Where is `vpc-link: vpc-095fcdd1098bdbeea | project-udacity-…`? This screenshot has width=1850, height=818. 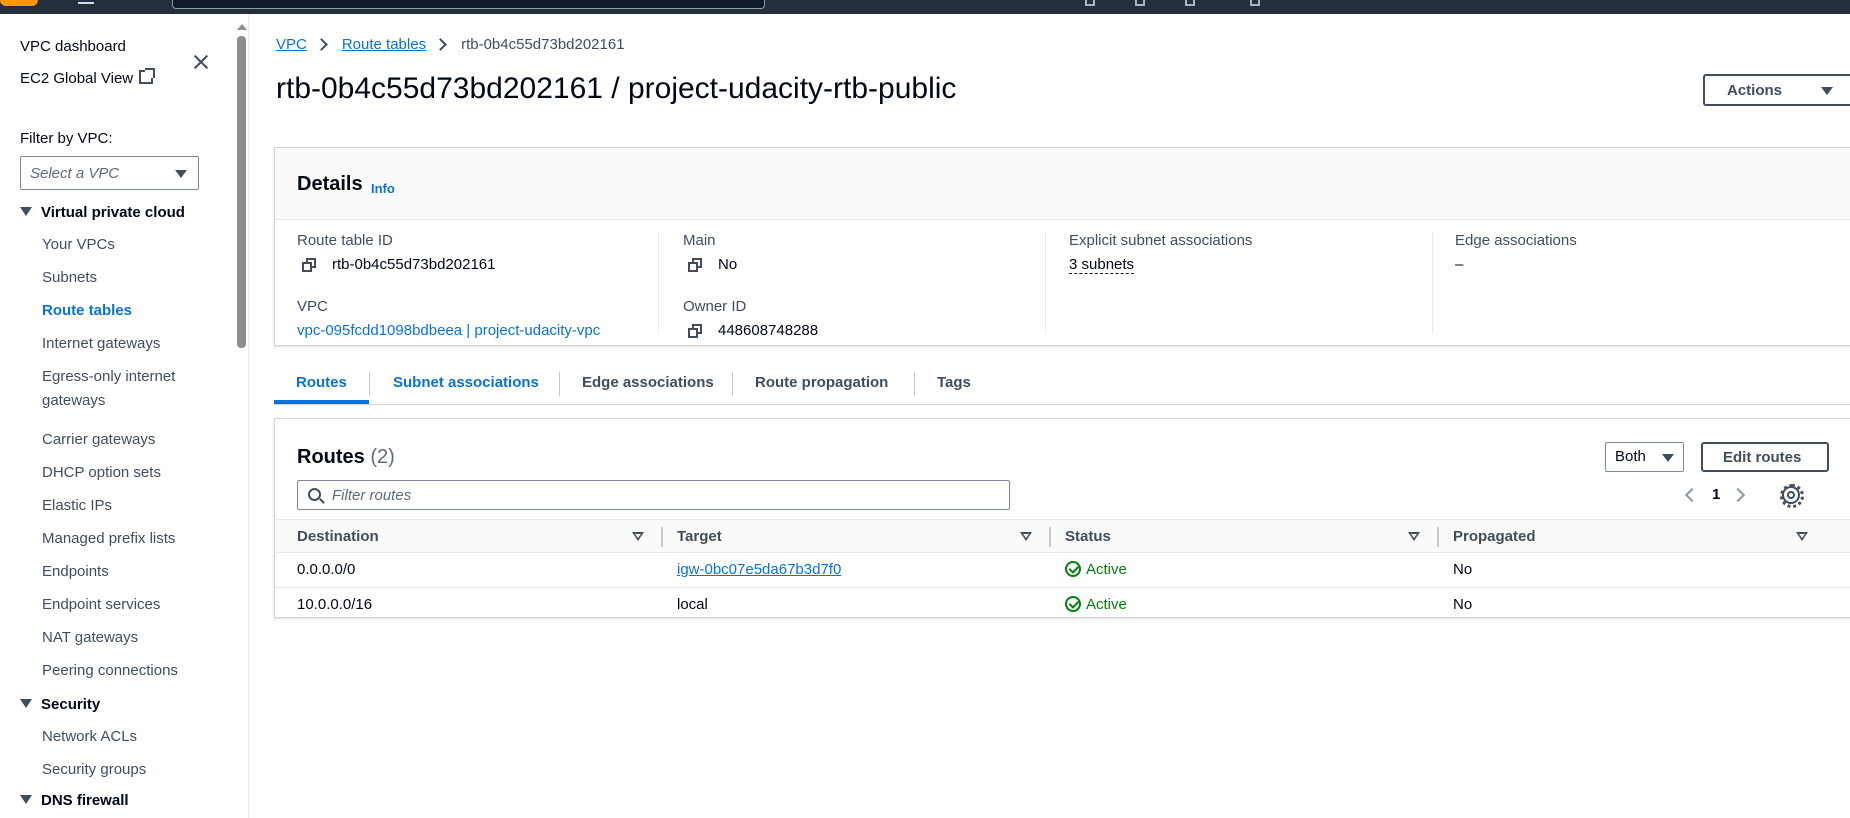 vpc-link: vpc-095fcdd1098bdbeea | project-udacity-… is located at coordinates (448, 330).